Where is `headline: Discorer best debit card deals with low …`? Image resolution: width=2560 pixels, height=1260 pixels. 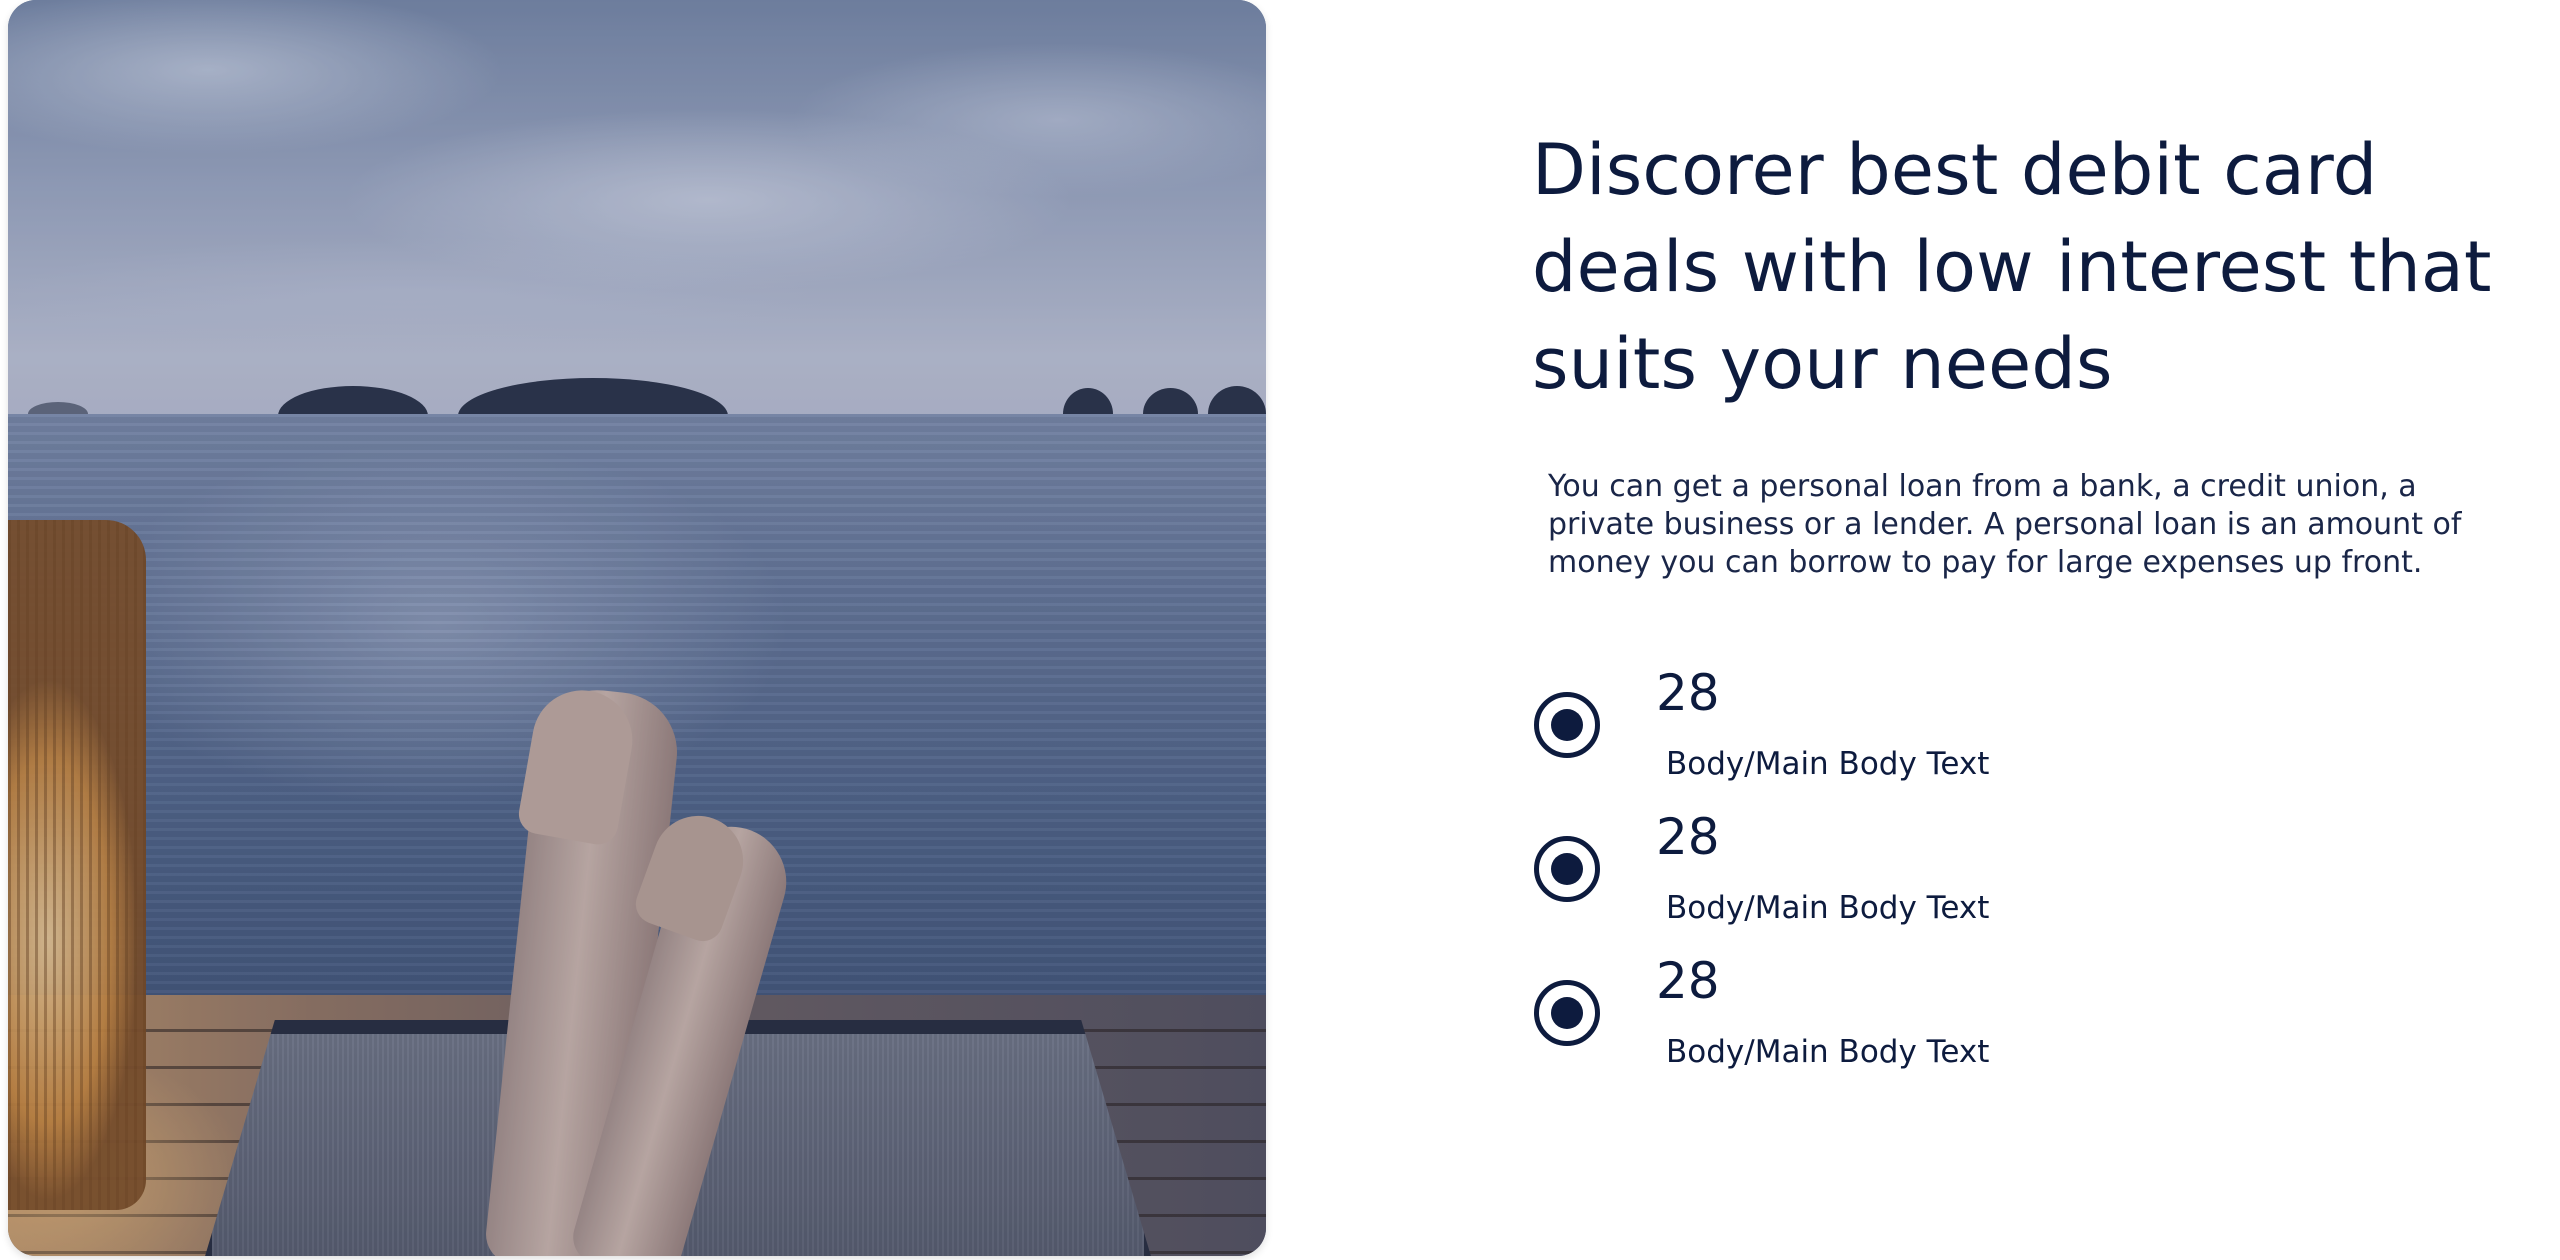 headline: Discorer best debit card deals with low … is located at coordinates (2032, 267).